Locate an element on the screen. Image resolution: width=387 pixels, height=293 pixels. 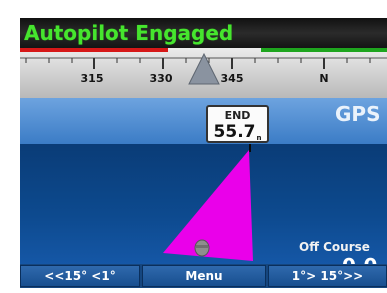
compass-label-330: 330 is located at coordinates (161, 78).